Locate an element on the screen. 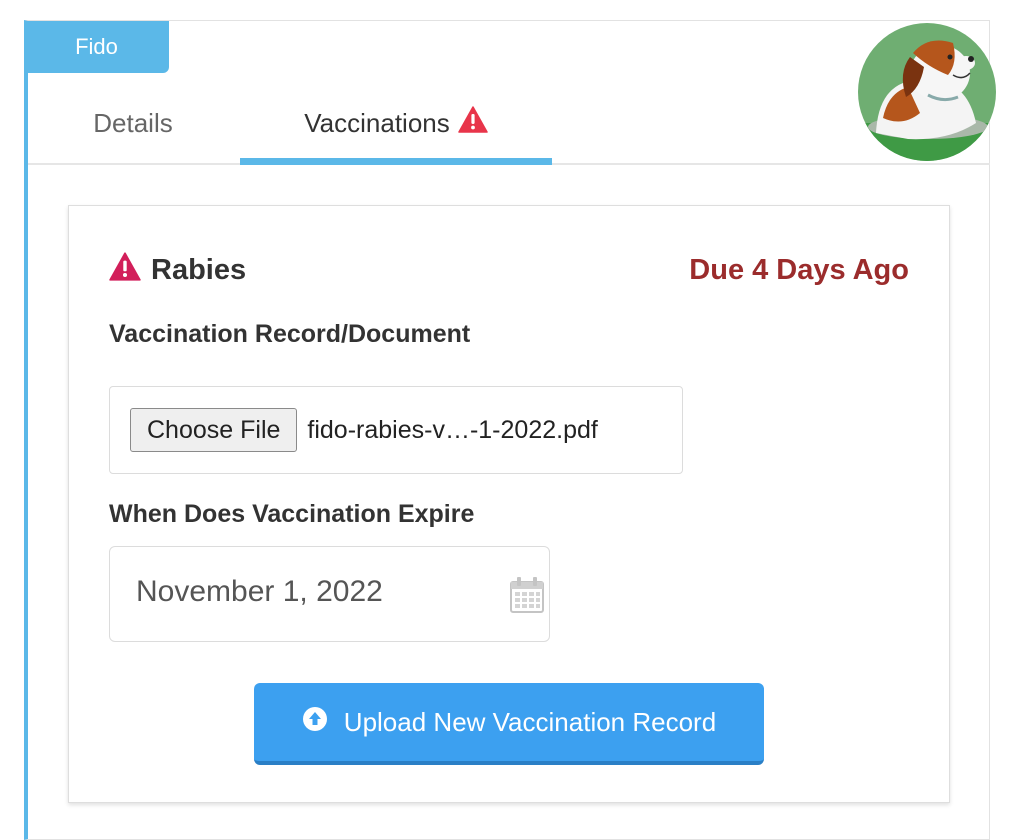 This screenshot has width=1022, height=840. tab-details-label: Details is located at coordinates (133, 122).